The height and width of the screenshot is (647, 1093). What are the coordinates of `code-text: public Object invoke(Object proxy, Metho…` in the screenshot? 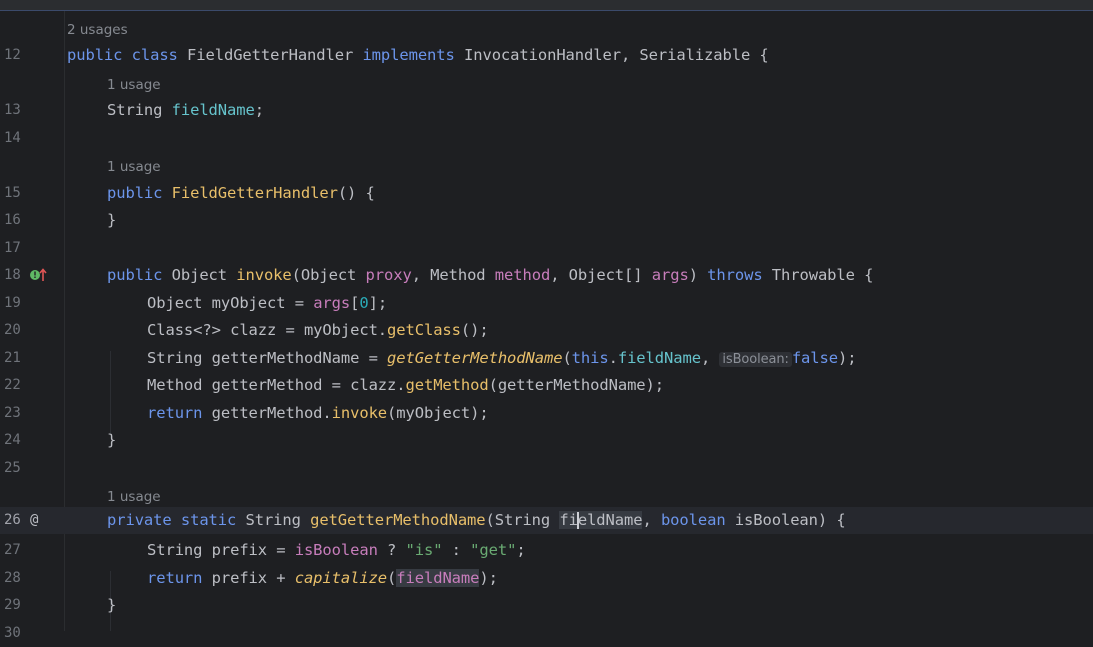 It's located at (490, 275).